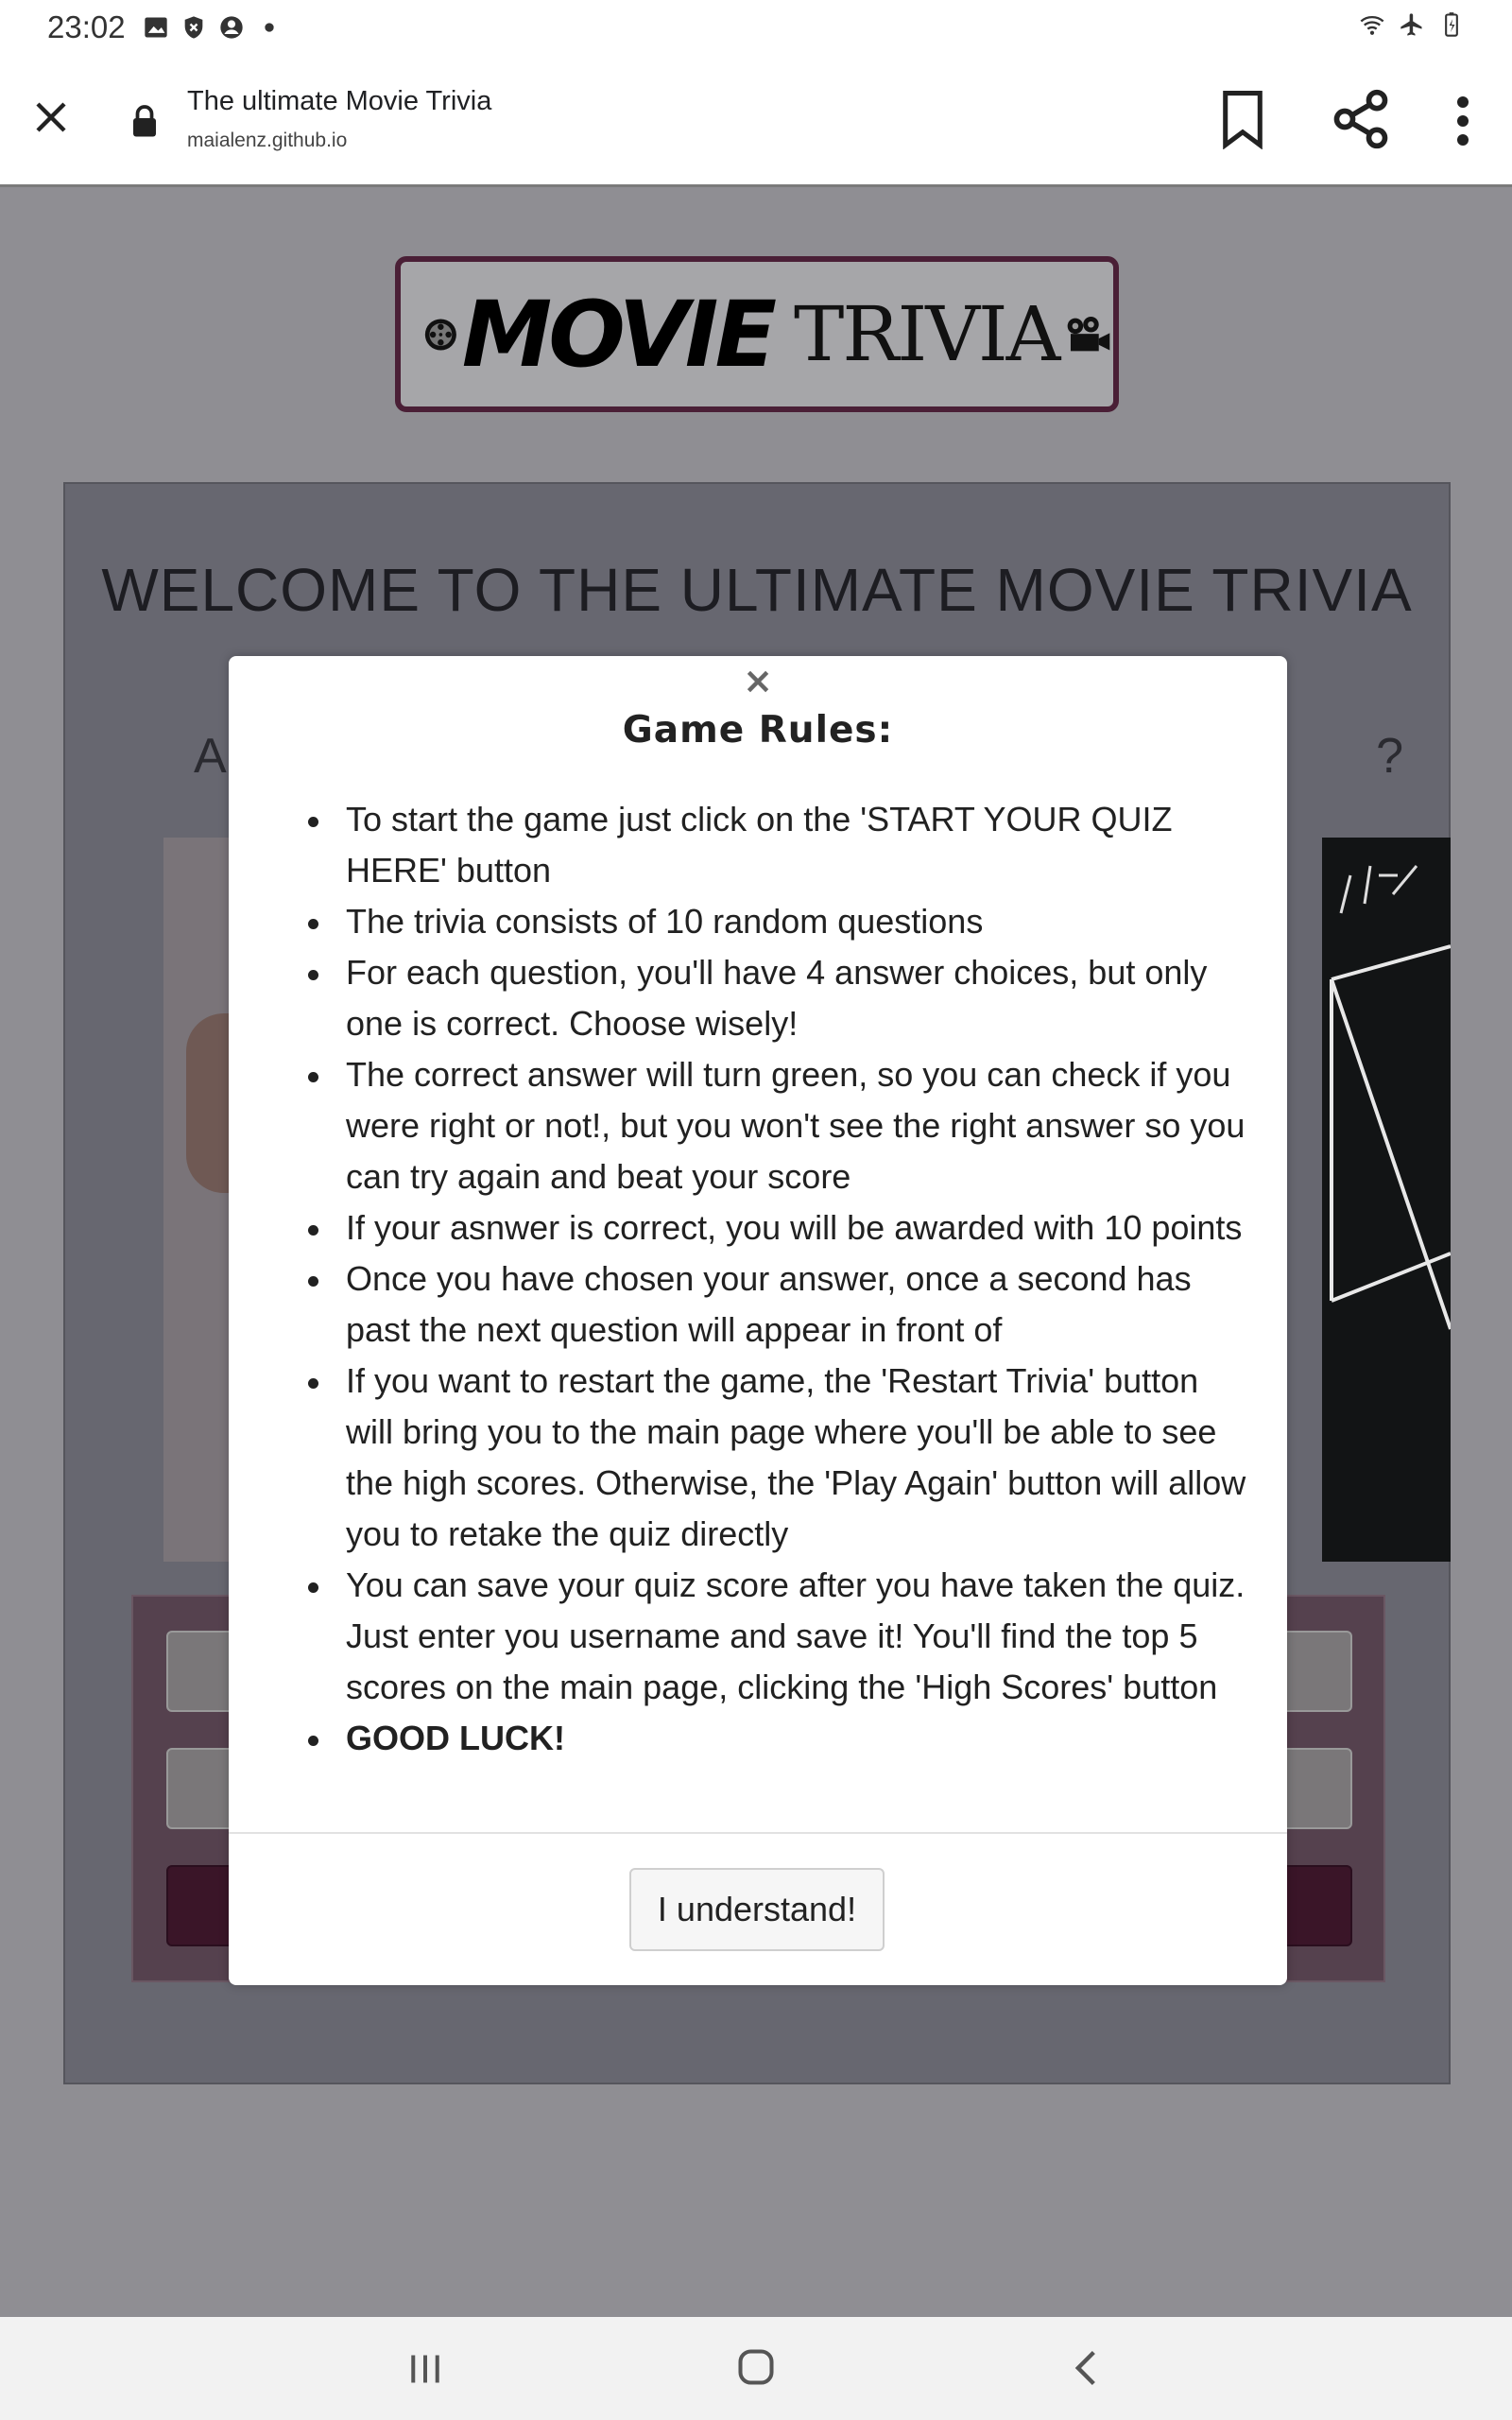 Image resolution: width=1512 pixels, height=2420 pixels. I want to click on image-icon, so click(155, 28).